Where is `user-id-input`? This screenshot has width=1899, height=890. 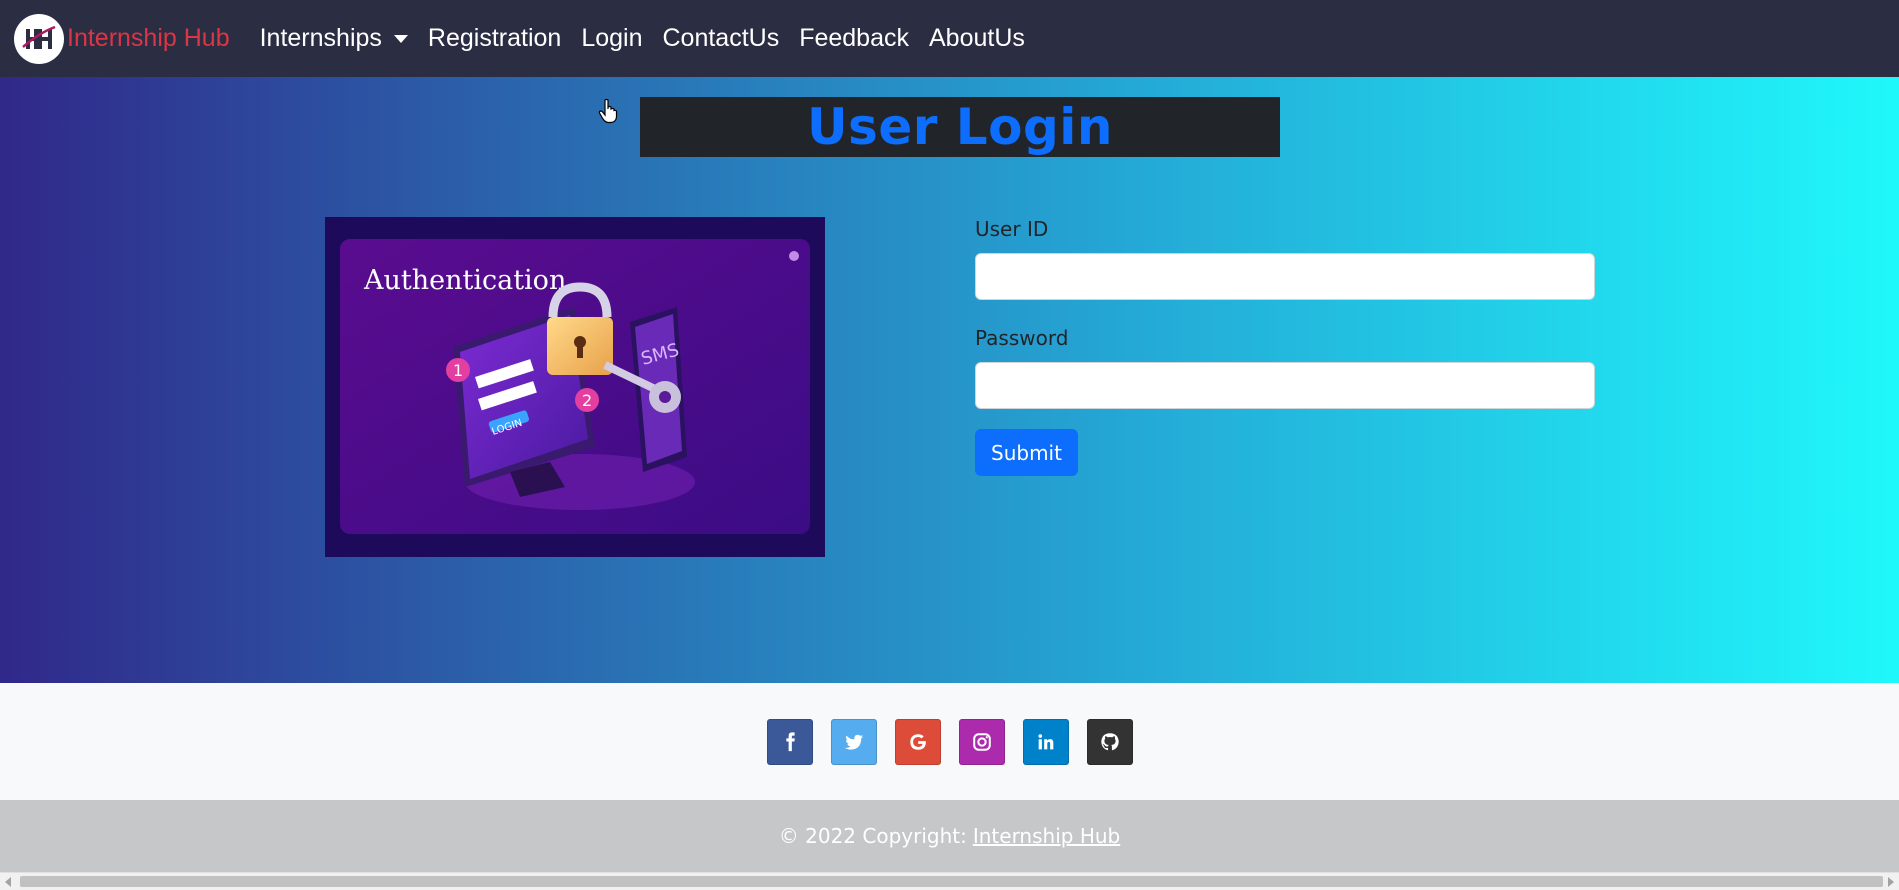 user-id-input is located at coordinates (1285, 276).